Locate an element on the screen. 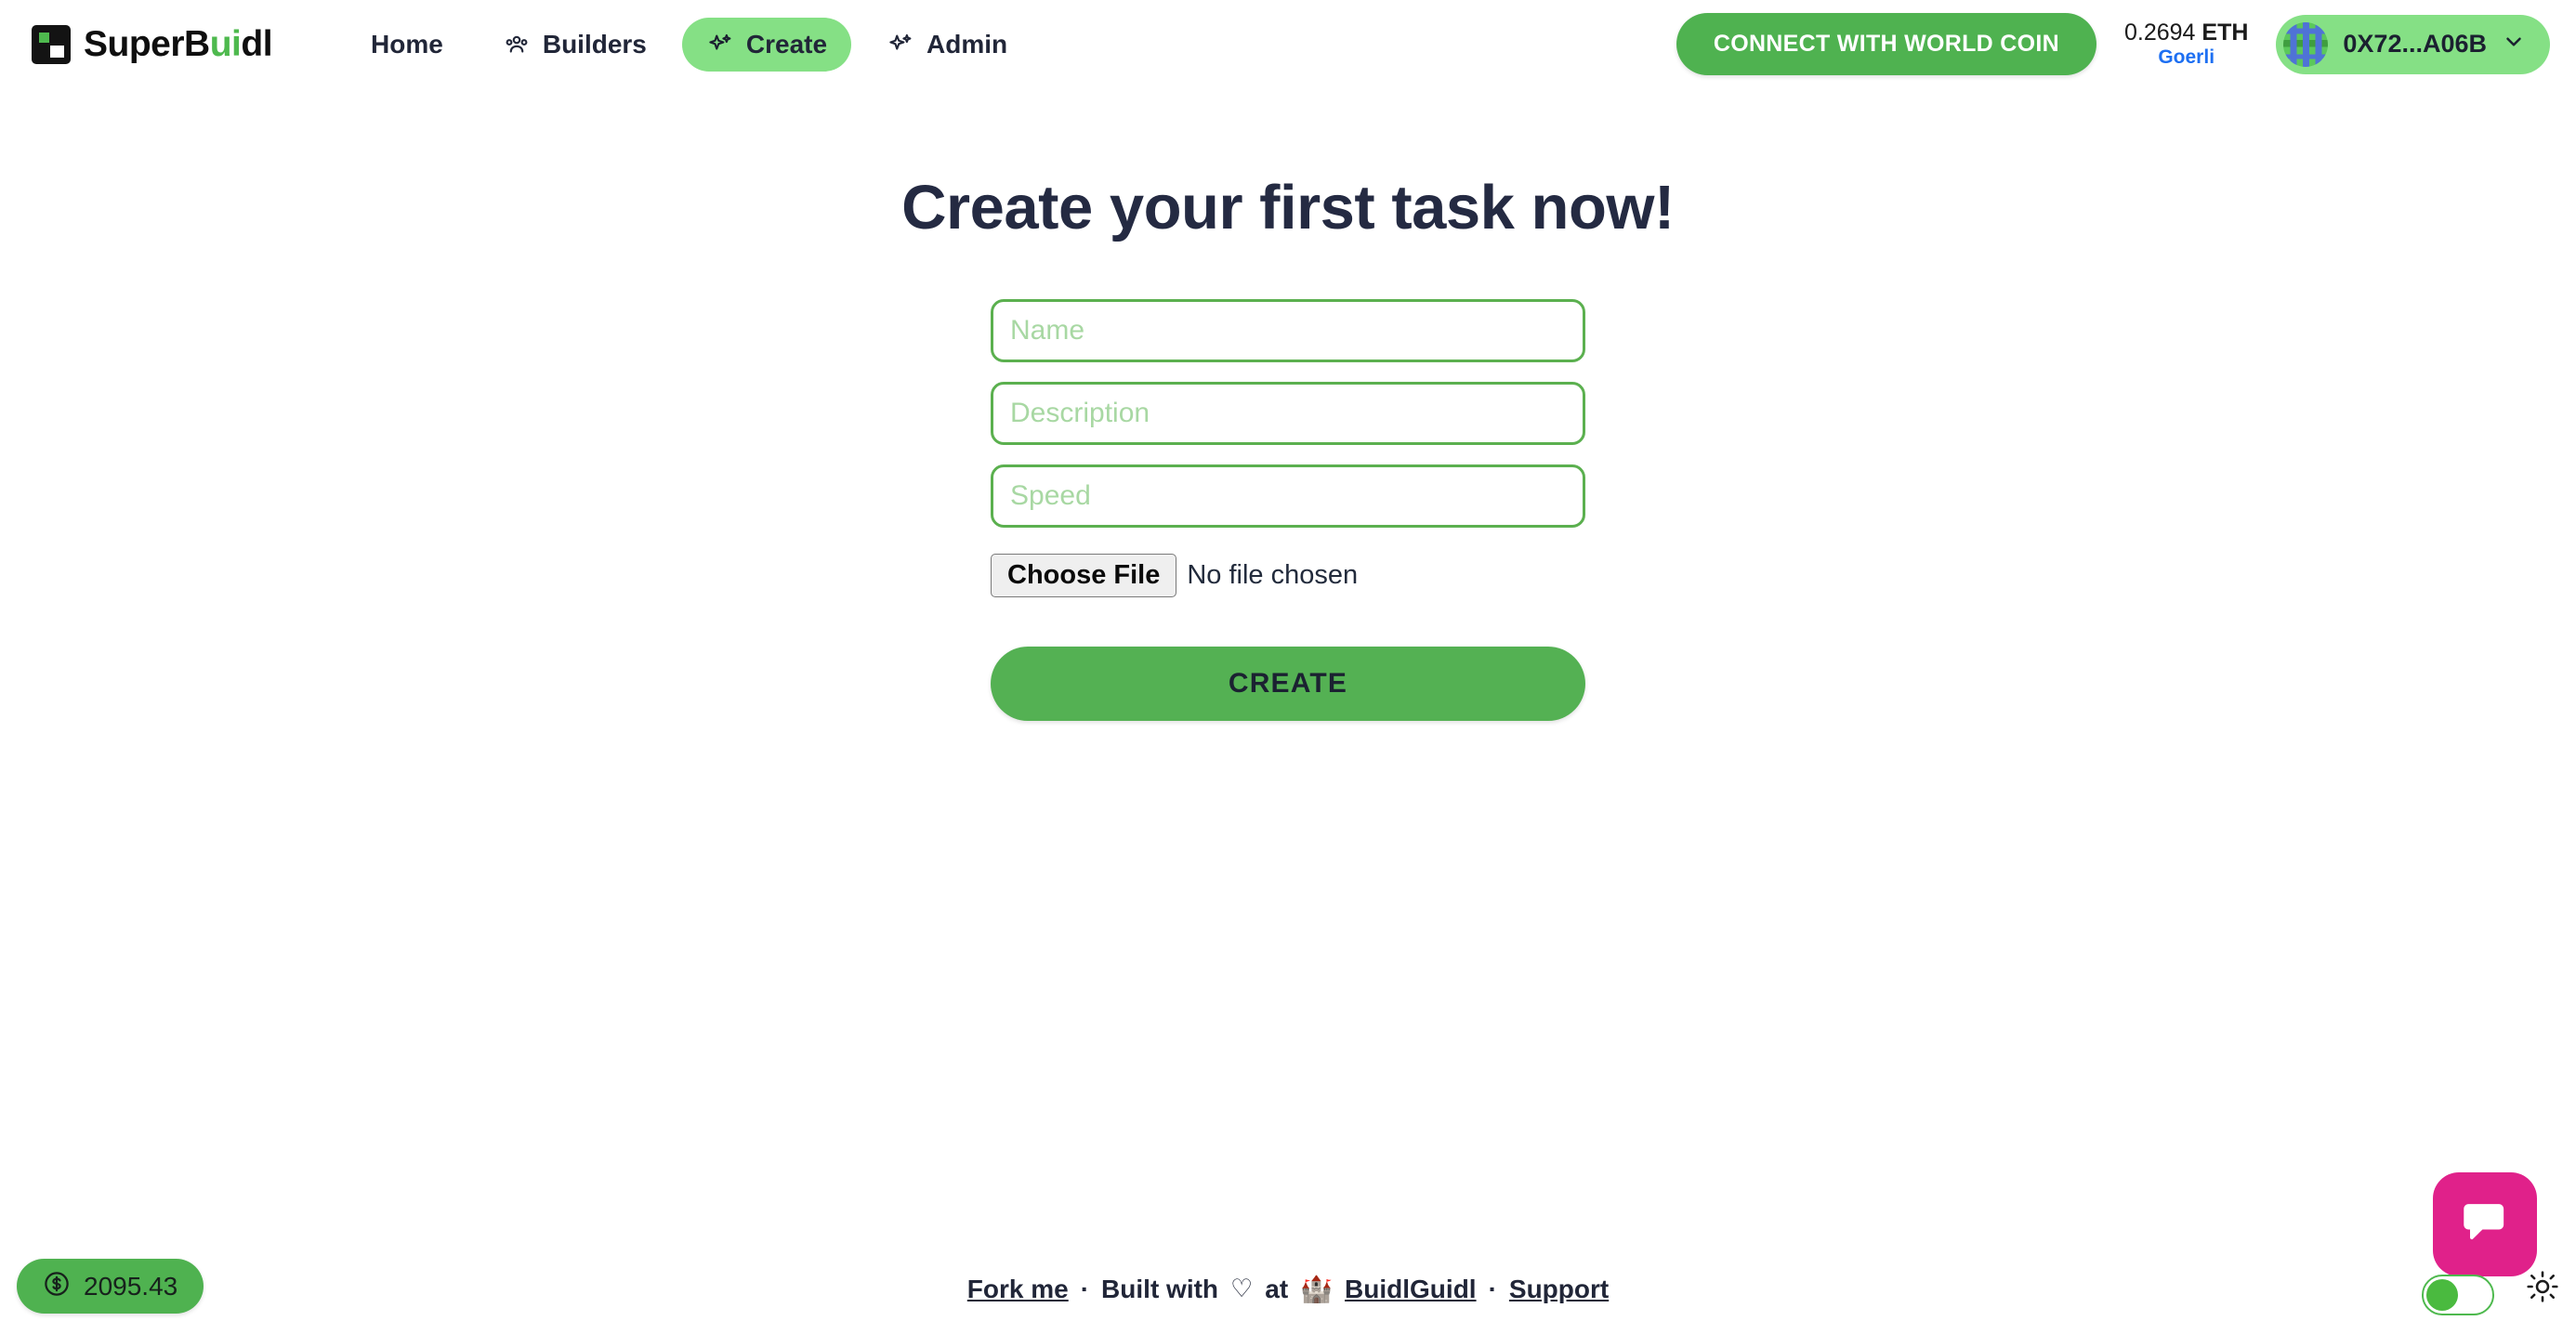  speed-input is located at coordinates (1288, 496).